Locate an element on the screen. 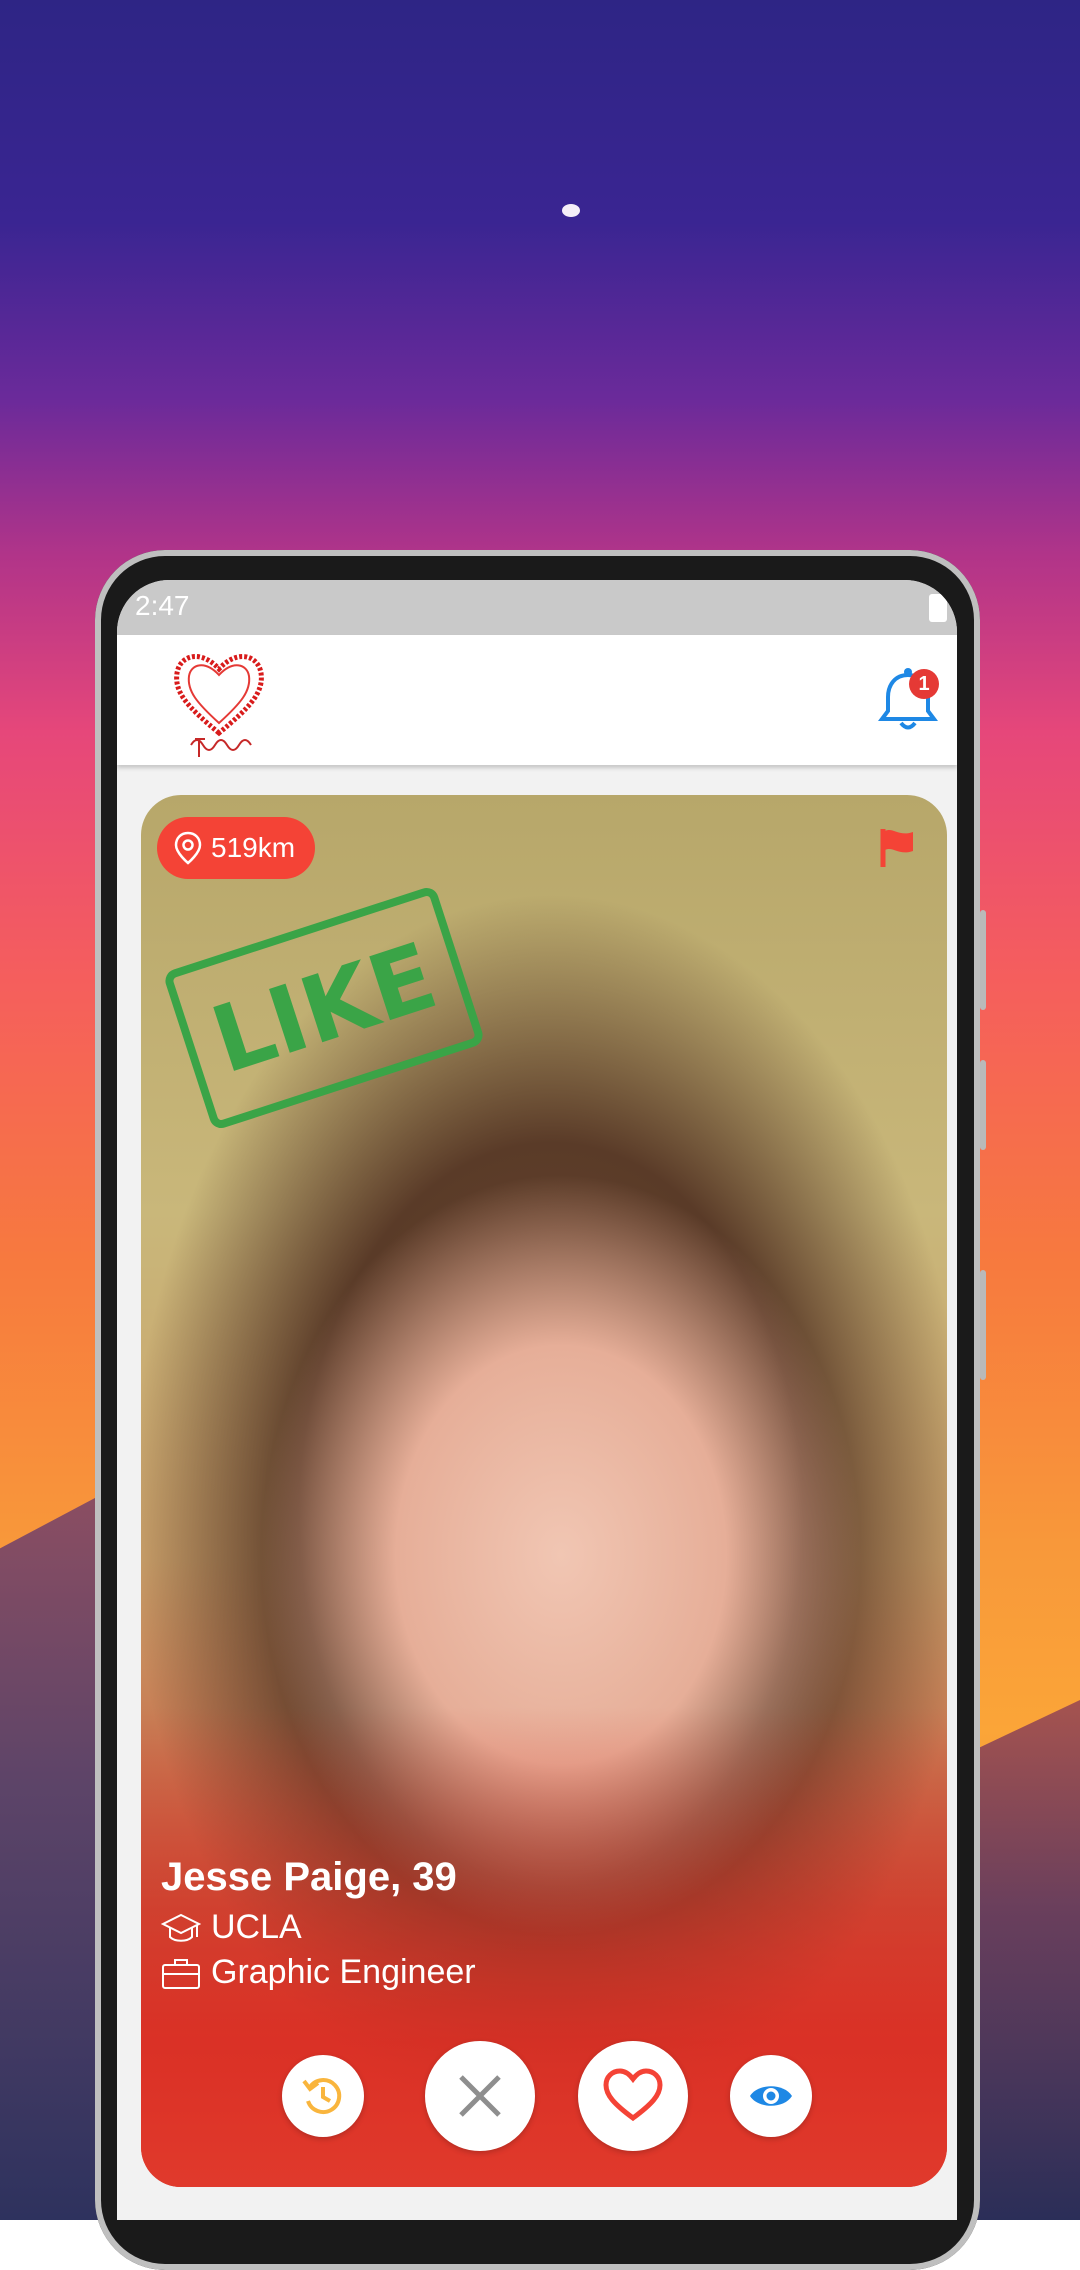 The width and height of the screenshot is (1080, 2270). notification-badge: 1 is located at coordinates (924, 684).